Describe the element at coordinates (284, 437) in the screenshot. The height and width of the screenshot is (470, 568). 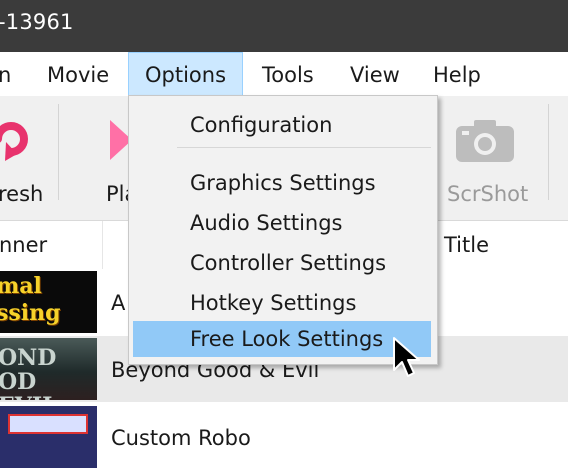
I see `game-row: Custom Robo` at that location.